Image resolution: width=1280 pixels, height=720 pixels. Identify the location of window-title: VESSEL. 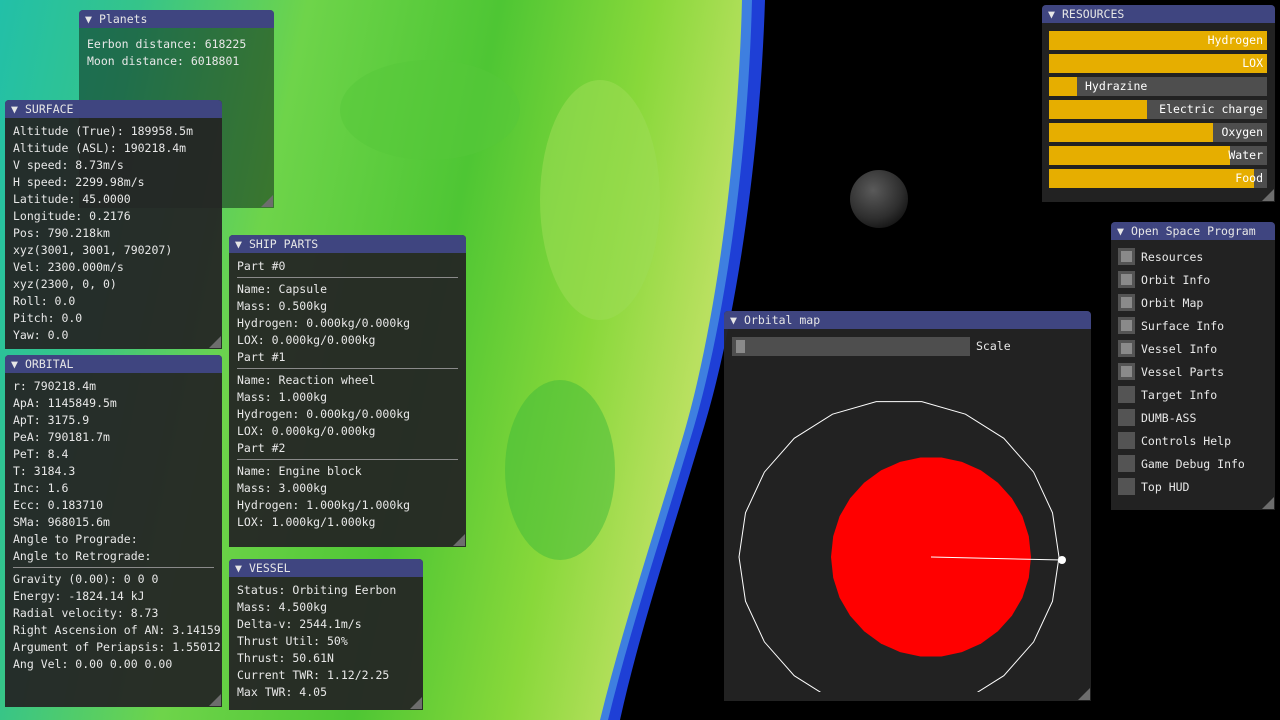
(270, 568).